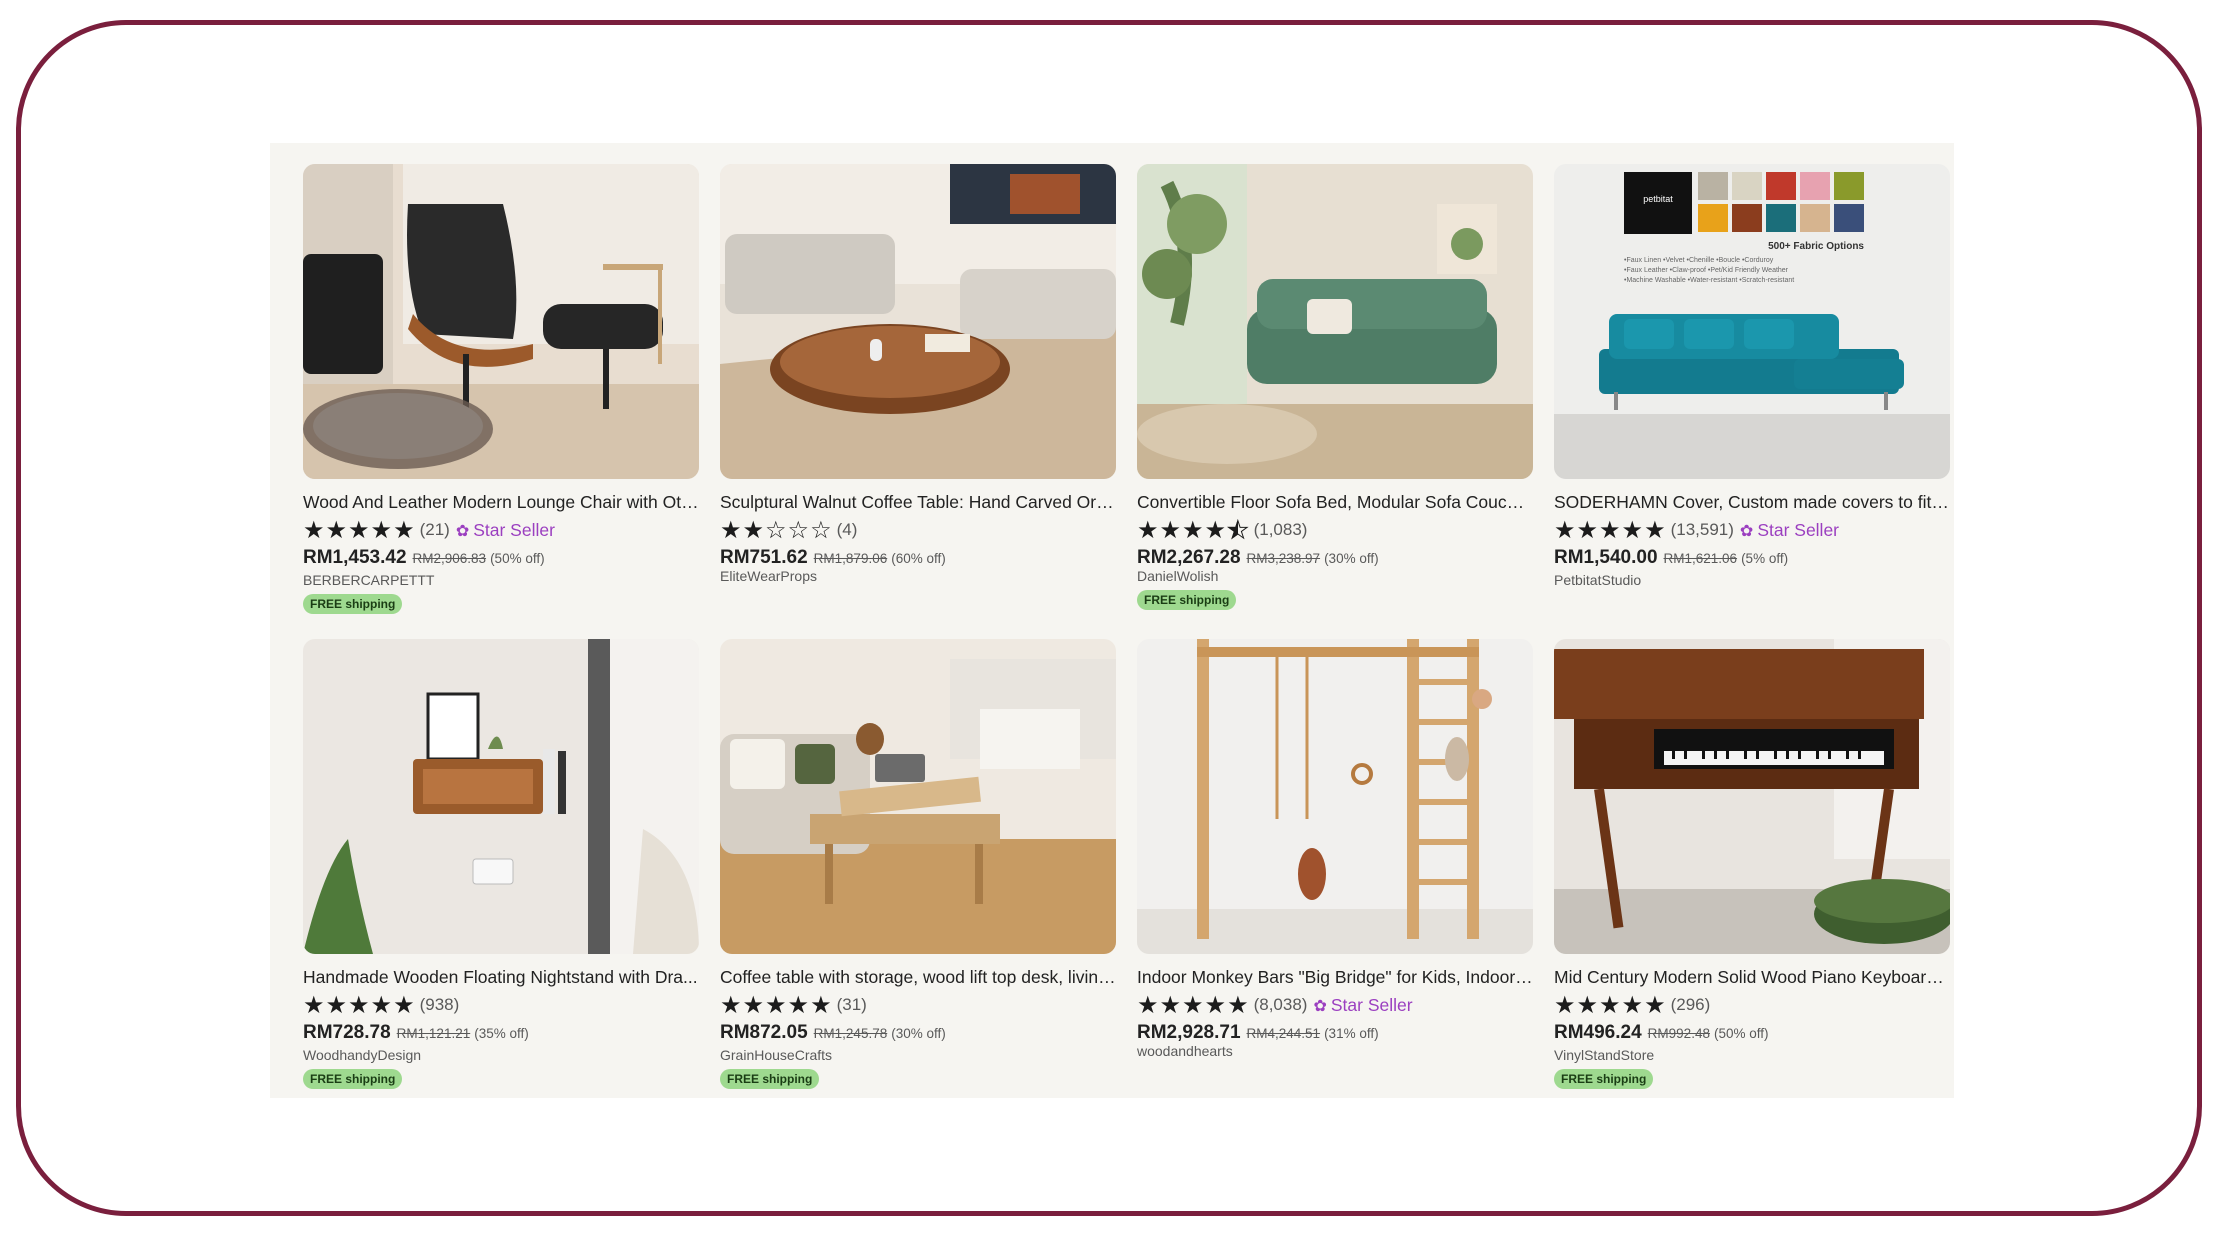 The height and width of the screenshot is (1240, 2223). Describe the element at coordinates (347, 1032) in the screenshot. I see `sale-price: RM728.78` at that location.